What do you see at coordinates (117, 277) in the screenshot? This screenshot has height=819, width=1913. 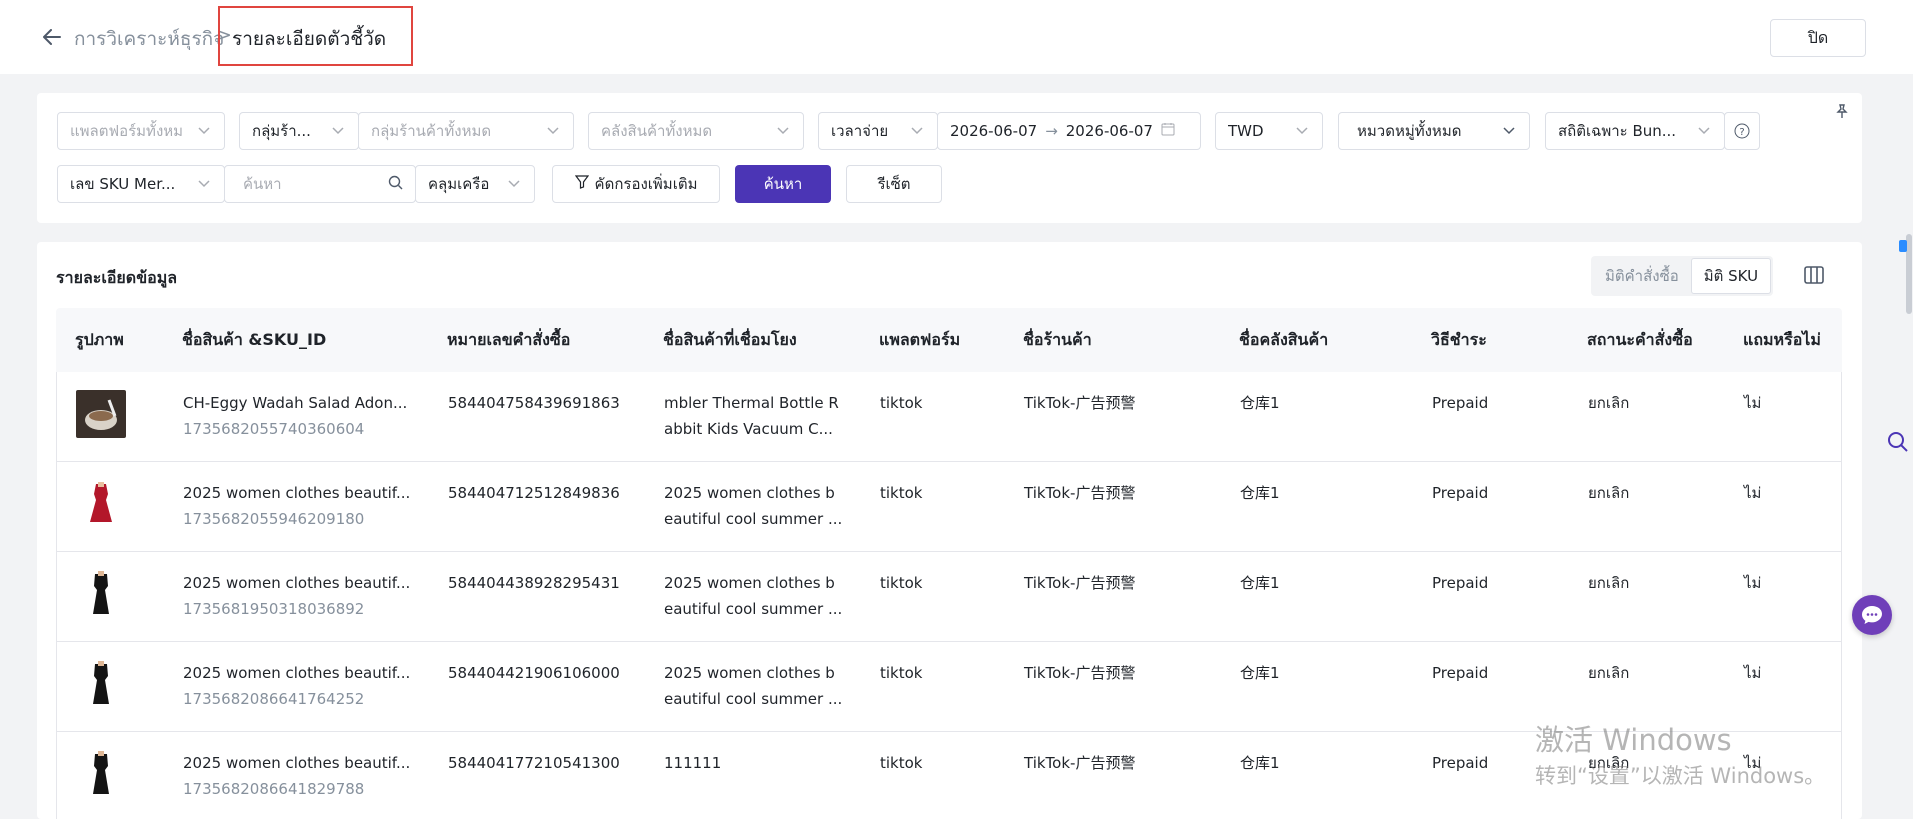 I see `section-title: รายละเอียดข้อมูล` at bounding box center [117, 277].